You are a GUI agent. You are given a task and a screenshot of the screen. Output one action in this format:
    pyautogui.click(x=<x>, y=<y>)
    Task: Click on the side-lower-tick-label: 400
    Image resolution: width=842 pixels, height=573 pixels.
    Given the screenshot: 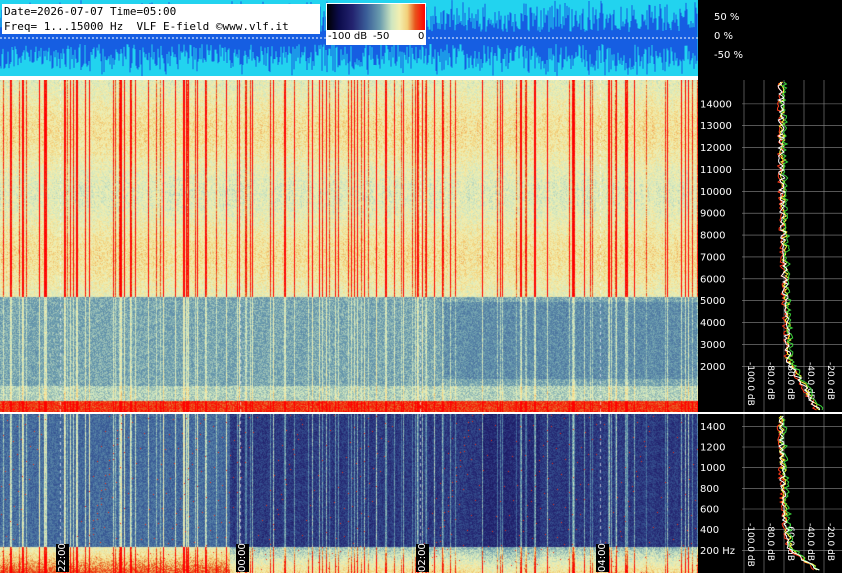 What is the action you would take?
    pyautogui.click(x=709, y=530)
    